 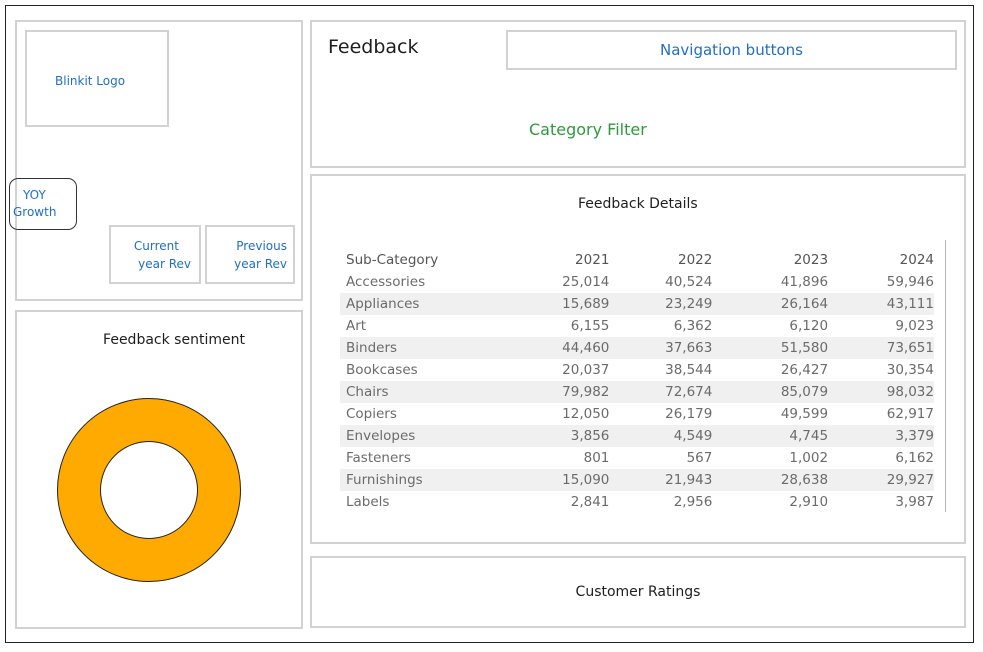 What do you see at coordinates (590, 502) in the screenshot?
I see `value-cell: 2,841` at bounding box center [590, 502].